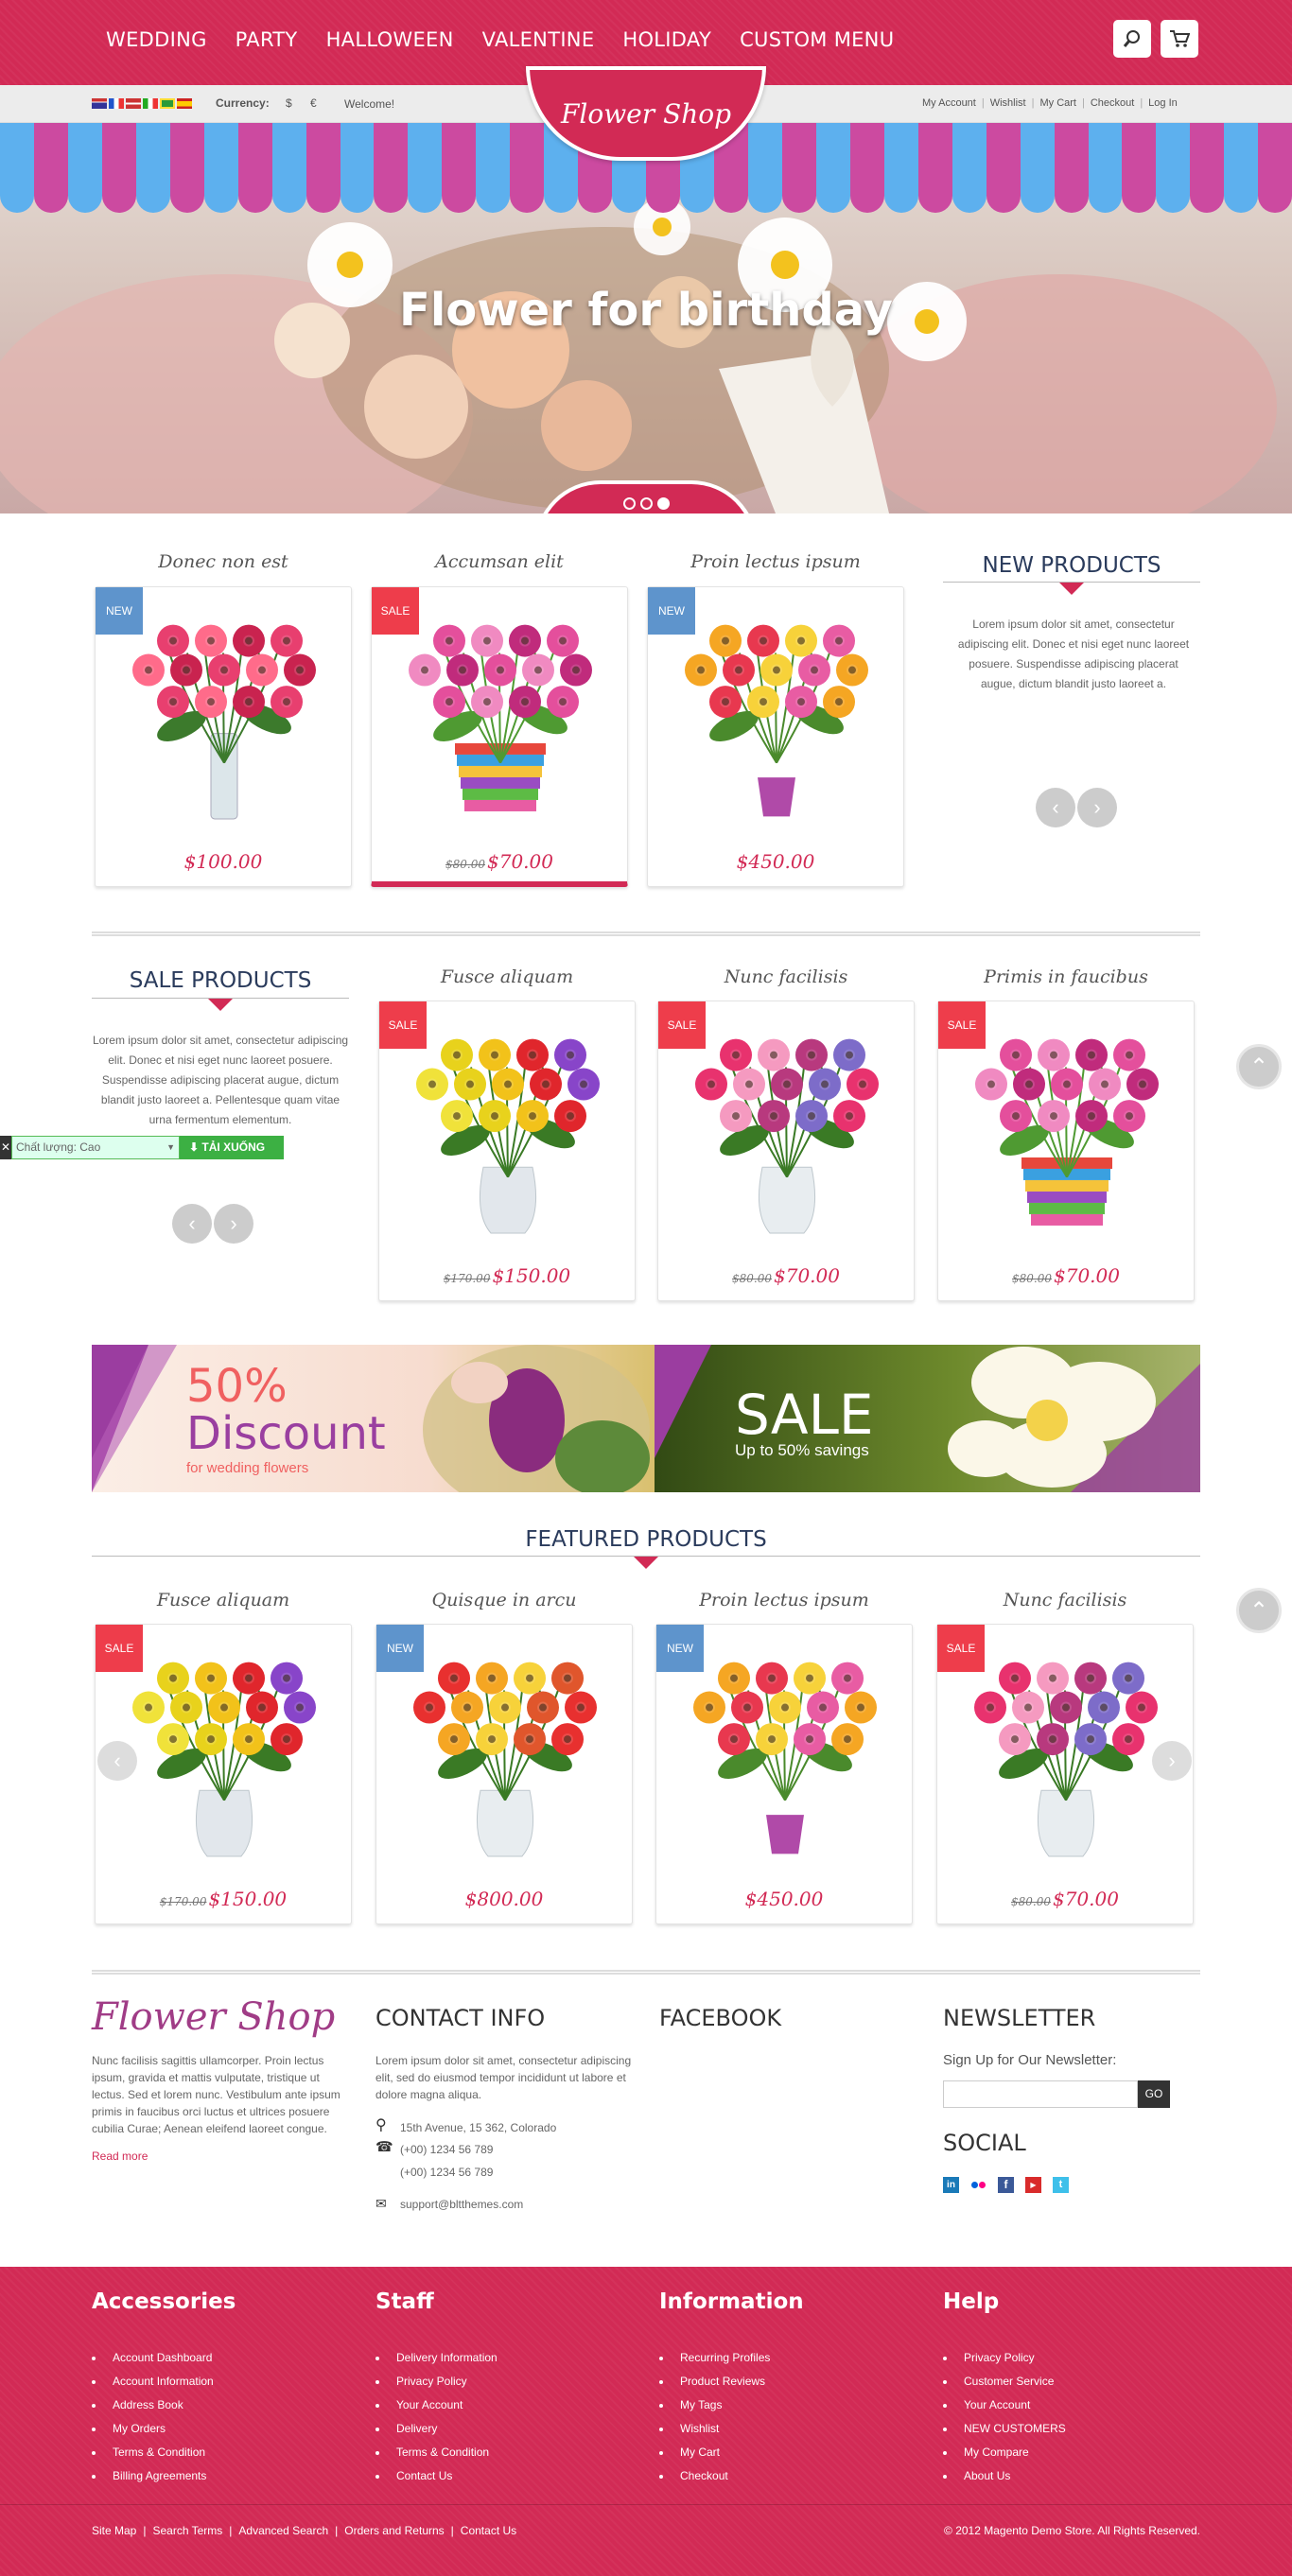 This screenshot has width=1292, height=2576. Describe the element at coordinates (951, 2185) in the screenshot. I see `linkedin-icon: in` at that location.